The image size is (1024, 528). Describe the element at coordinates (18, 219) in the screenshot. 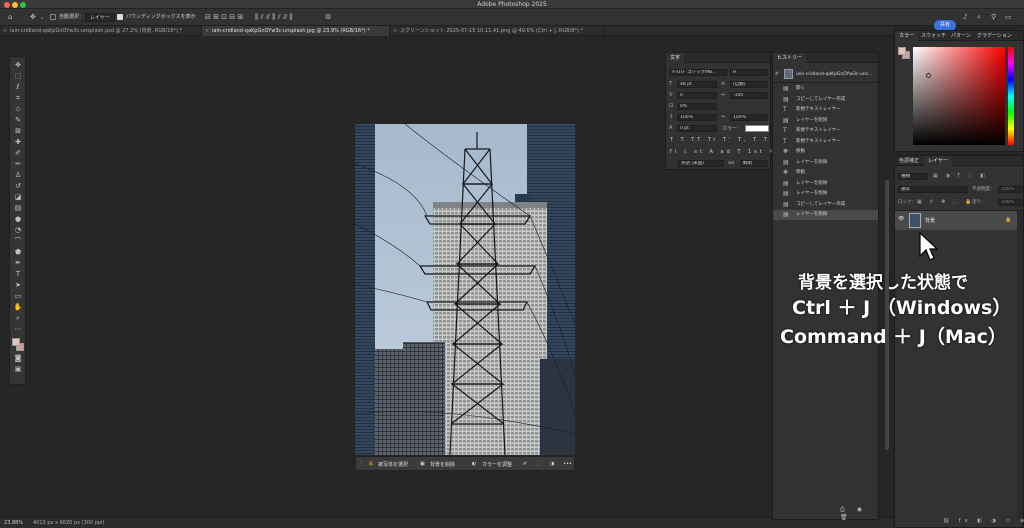

I see `blur-icon: ●` at that location.